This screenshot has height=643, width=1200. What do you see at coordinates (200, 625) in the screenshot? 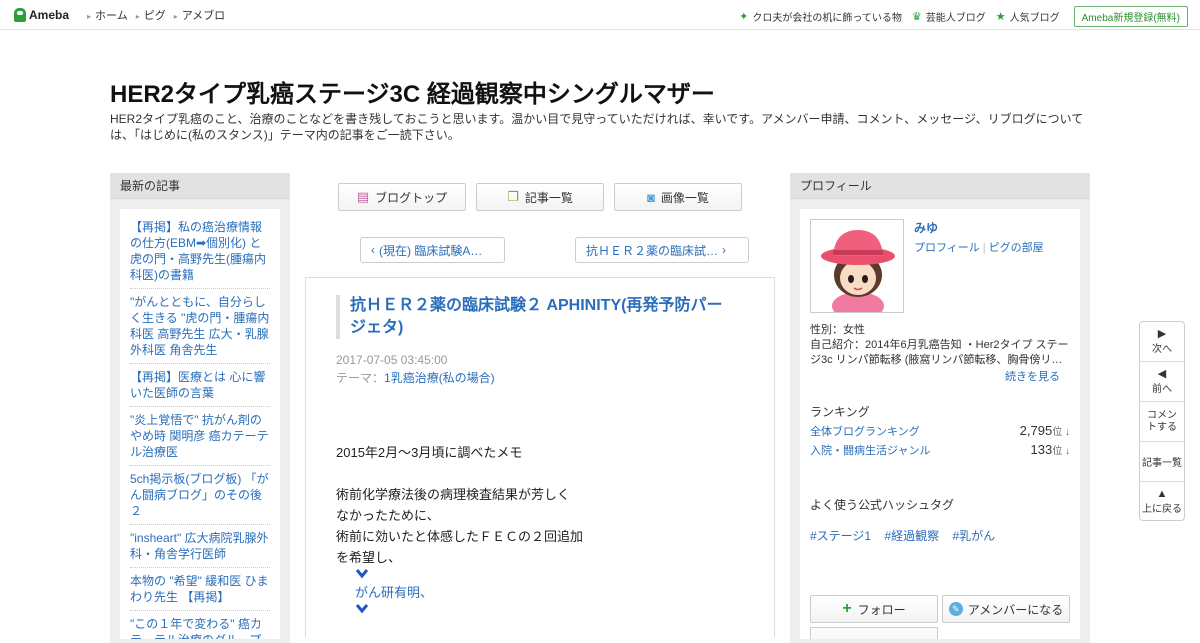
I see `recent-article-link: "この１年で変わる" 癌カテーテル治療のグループ展開 関明彦医師` at bounding box center [200, 625].